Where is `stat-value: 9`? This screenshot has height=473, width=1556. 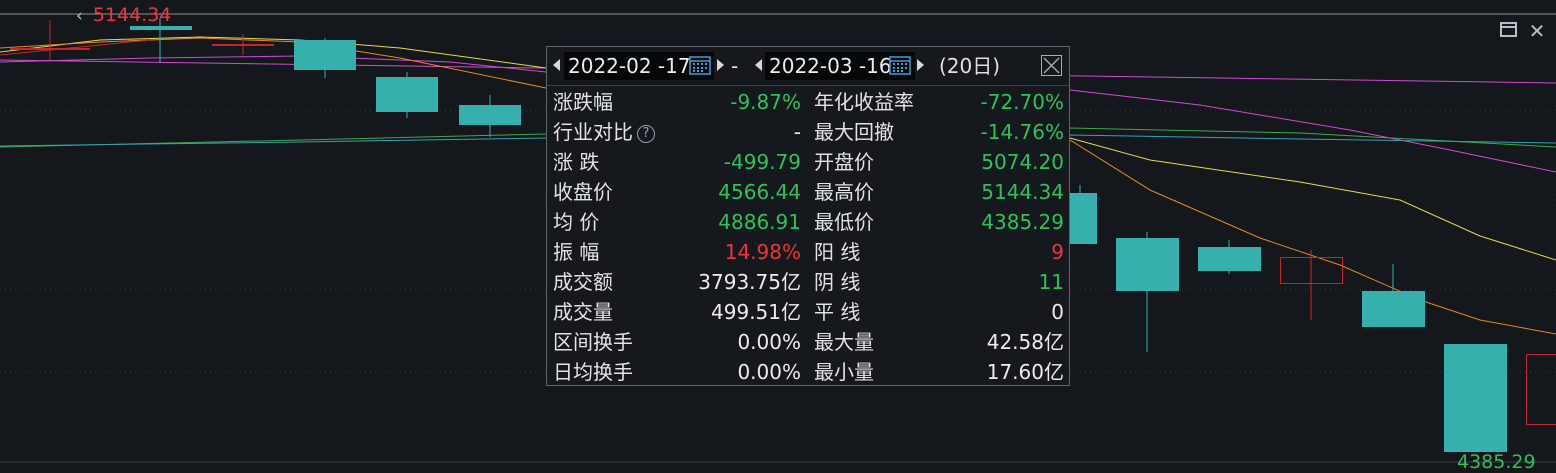
stat-value: 9 is located at coordinates (1057, 252).